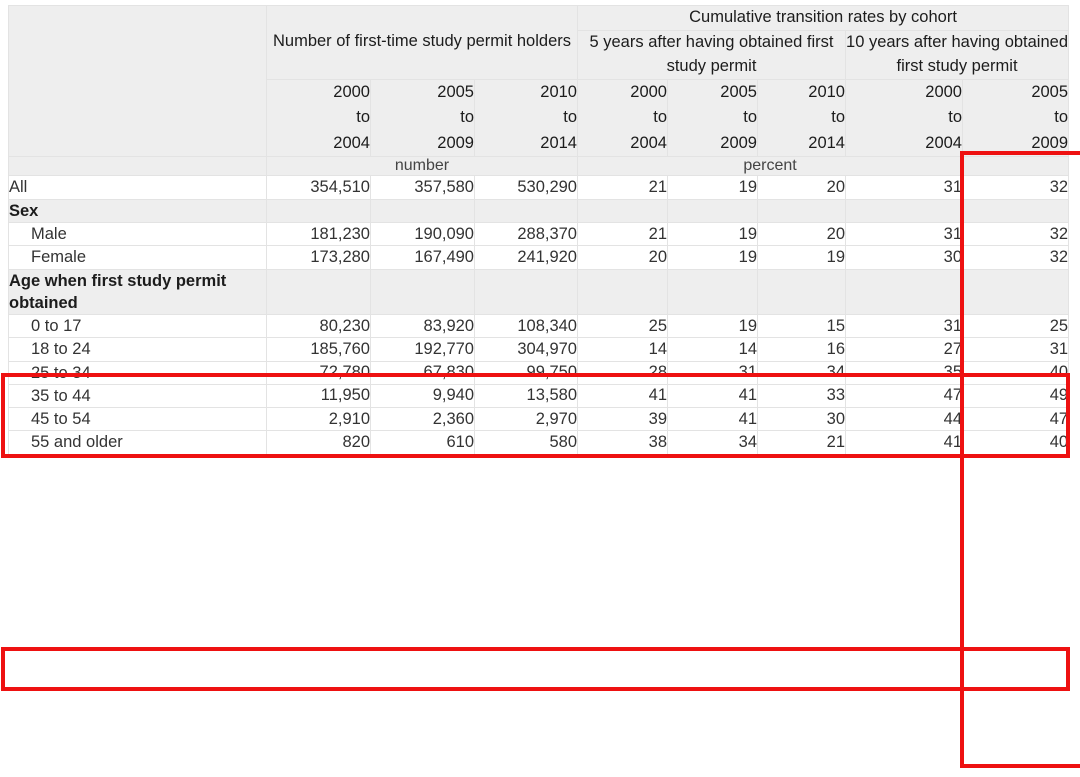  I want to click on cell-value: 610, so click(422, 442).